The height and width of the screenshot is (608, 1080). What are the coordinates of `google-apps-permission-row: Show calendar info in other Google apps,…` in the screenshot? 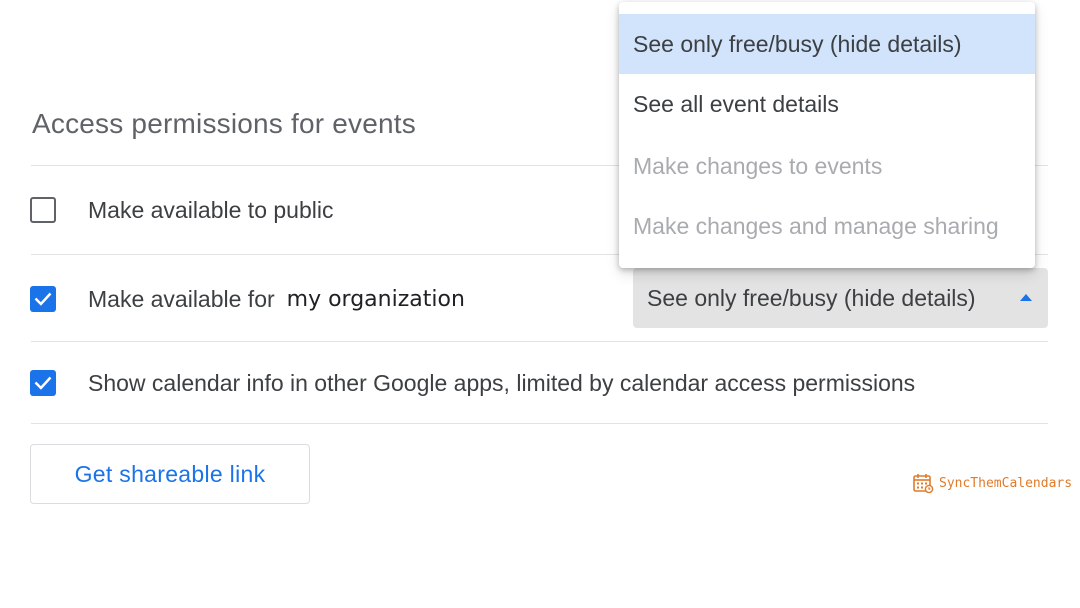 It's located at (472, 383).